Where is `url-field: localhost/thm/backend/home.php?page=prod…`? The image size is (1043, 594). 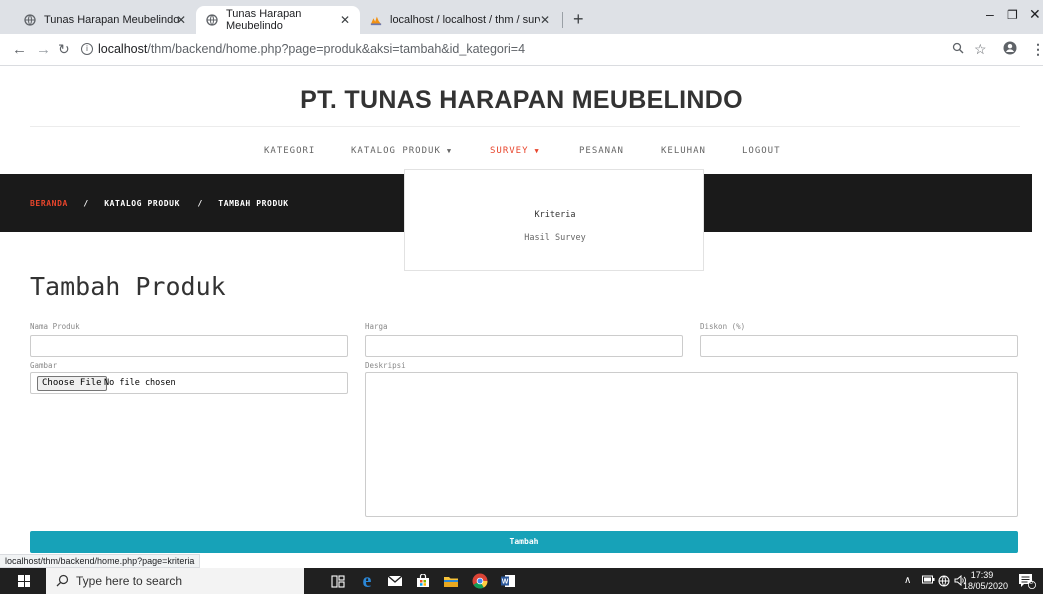
url-field: localhost/thm/backend/home.php?page=prod… is located at coordinates (311, 49).